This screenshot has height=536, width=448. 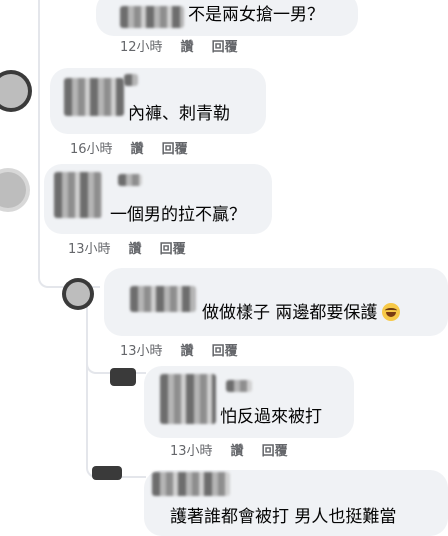 I want to click on laughing-emoji-icon, so click(x=391, y=312).